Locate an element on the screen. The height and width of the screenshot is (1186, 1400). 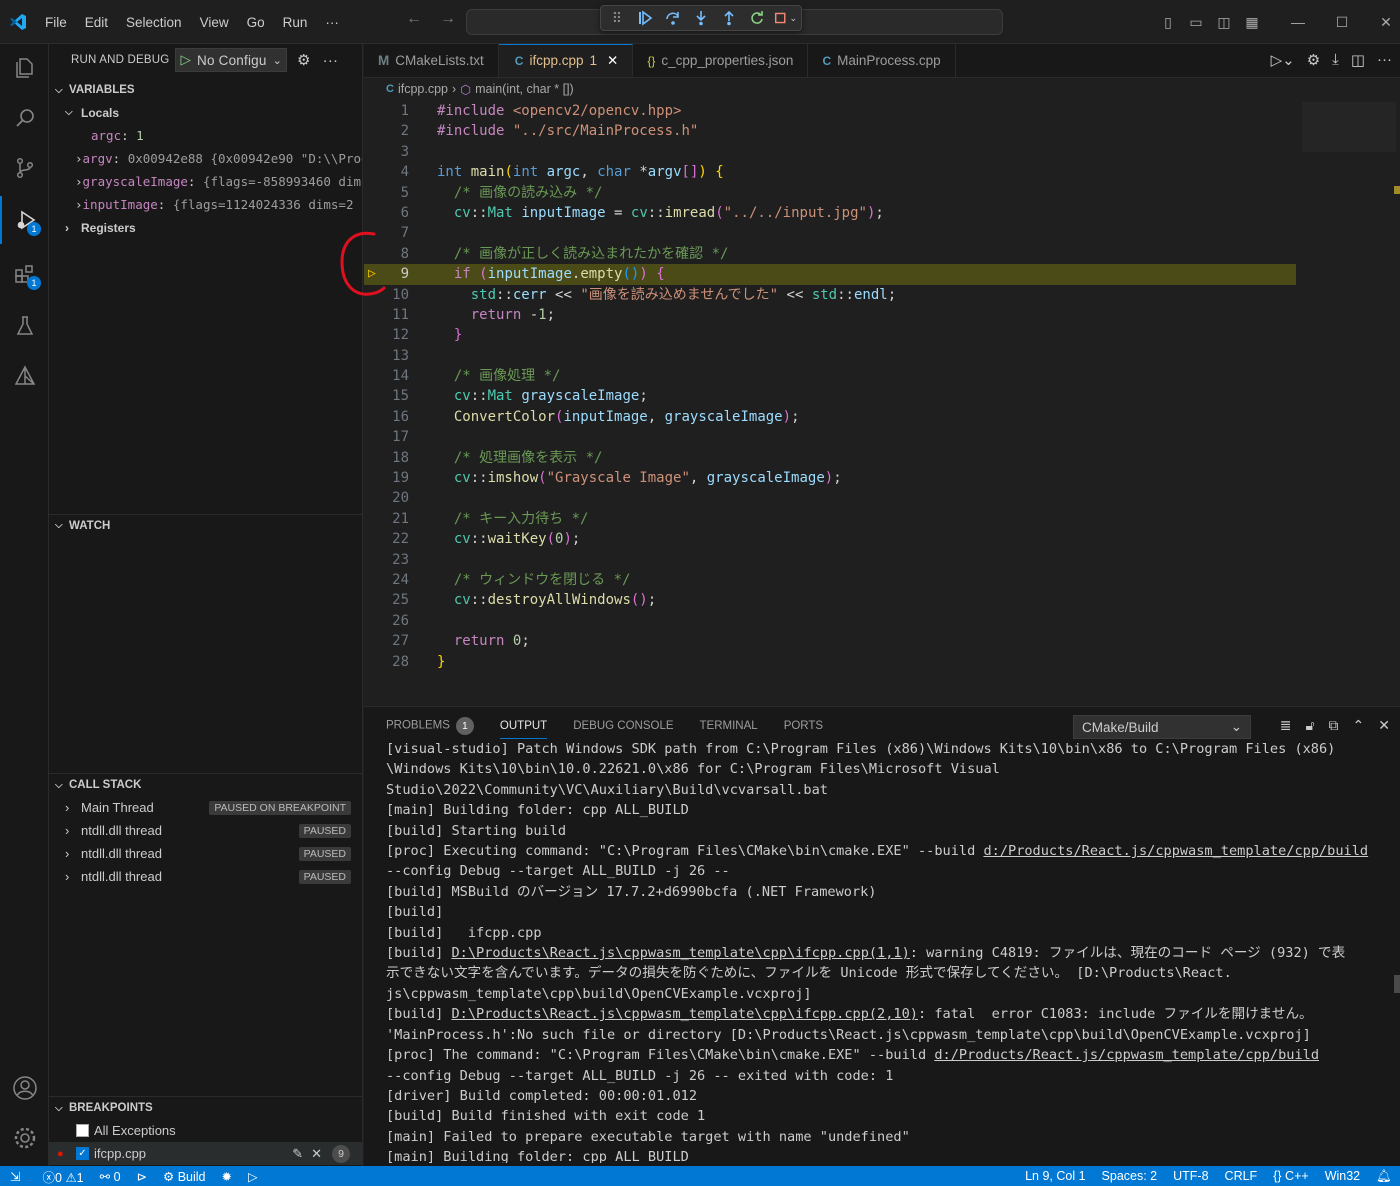
panel-scrollbar is located at coordinates (1397, 984).